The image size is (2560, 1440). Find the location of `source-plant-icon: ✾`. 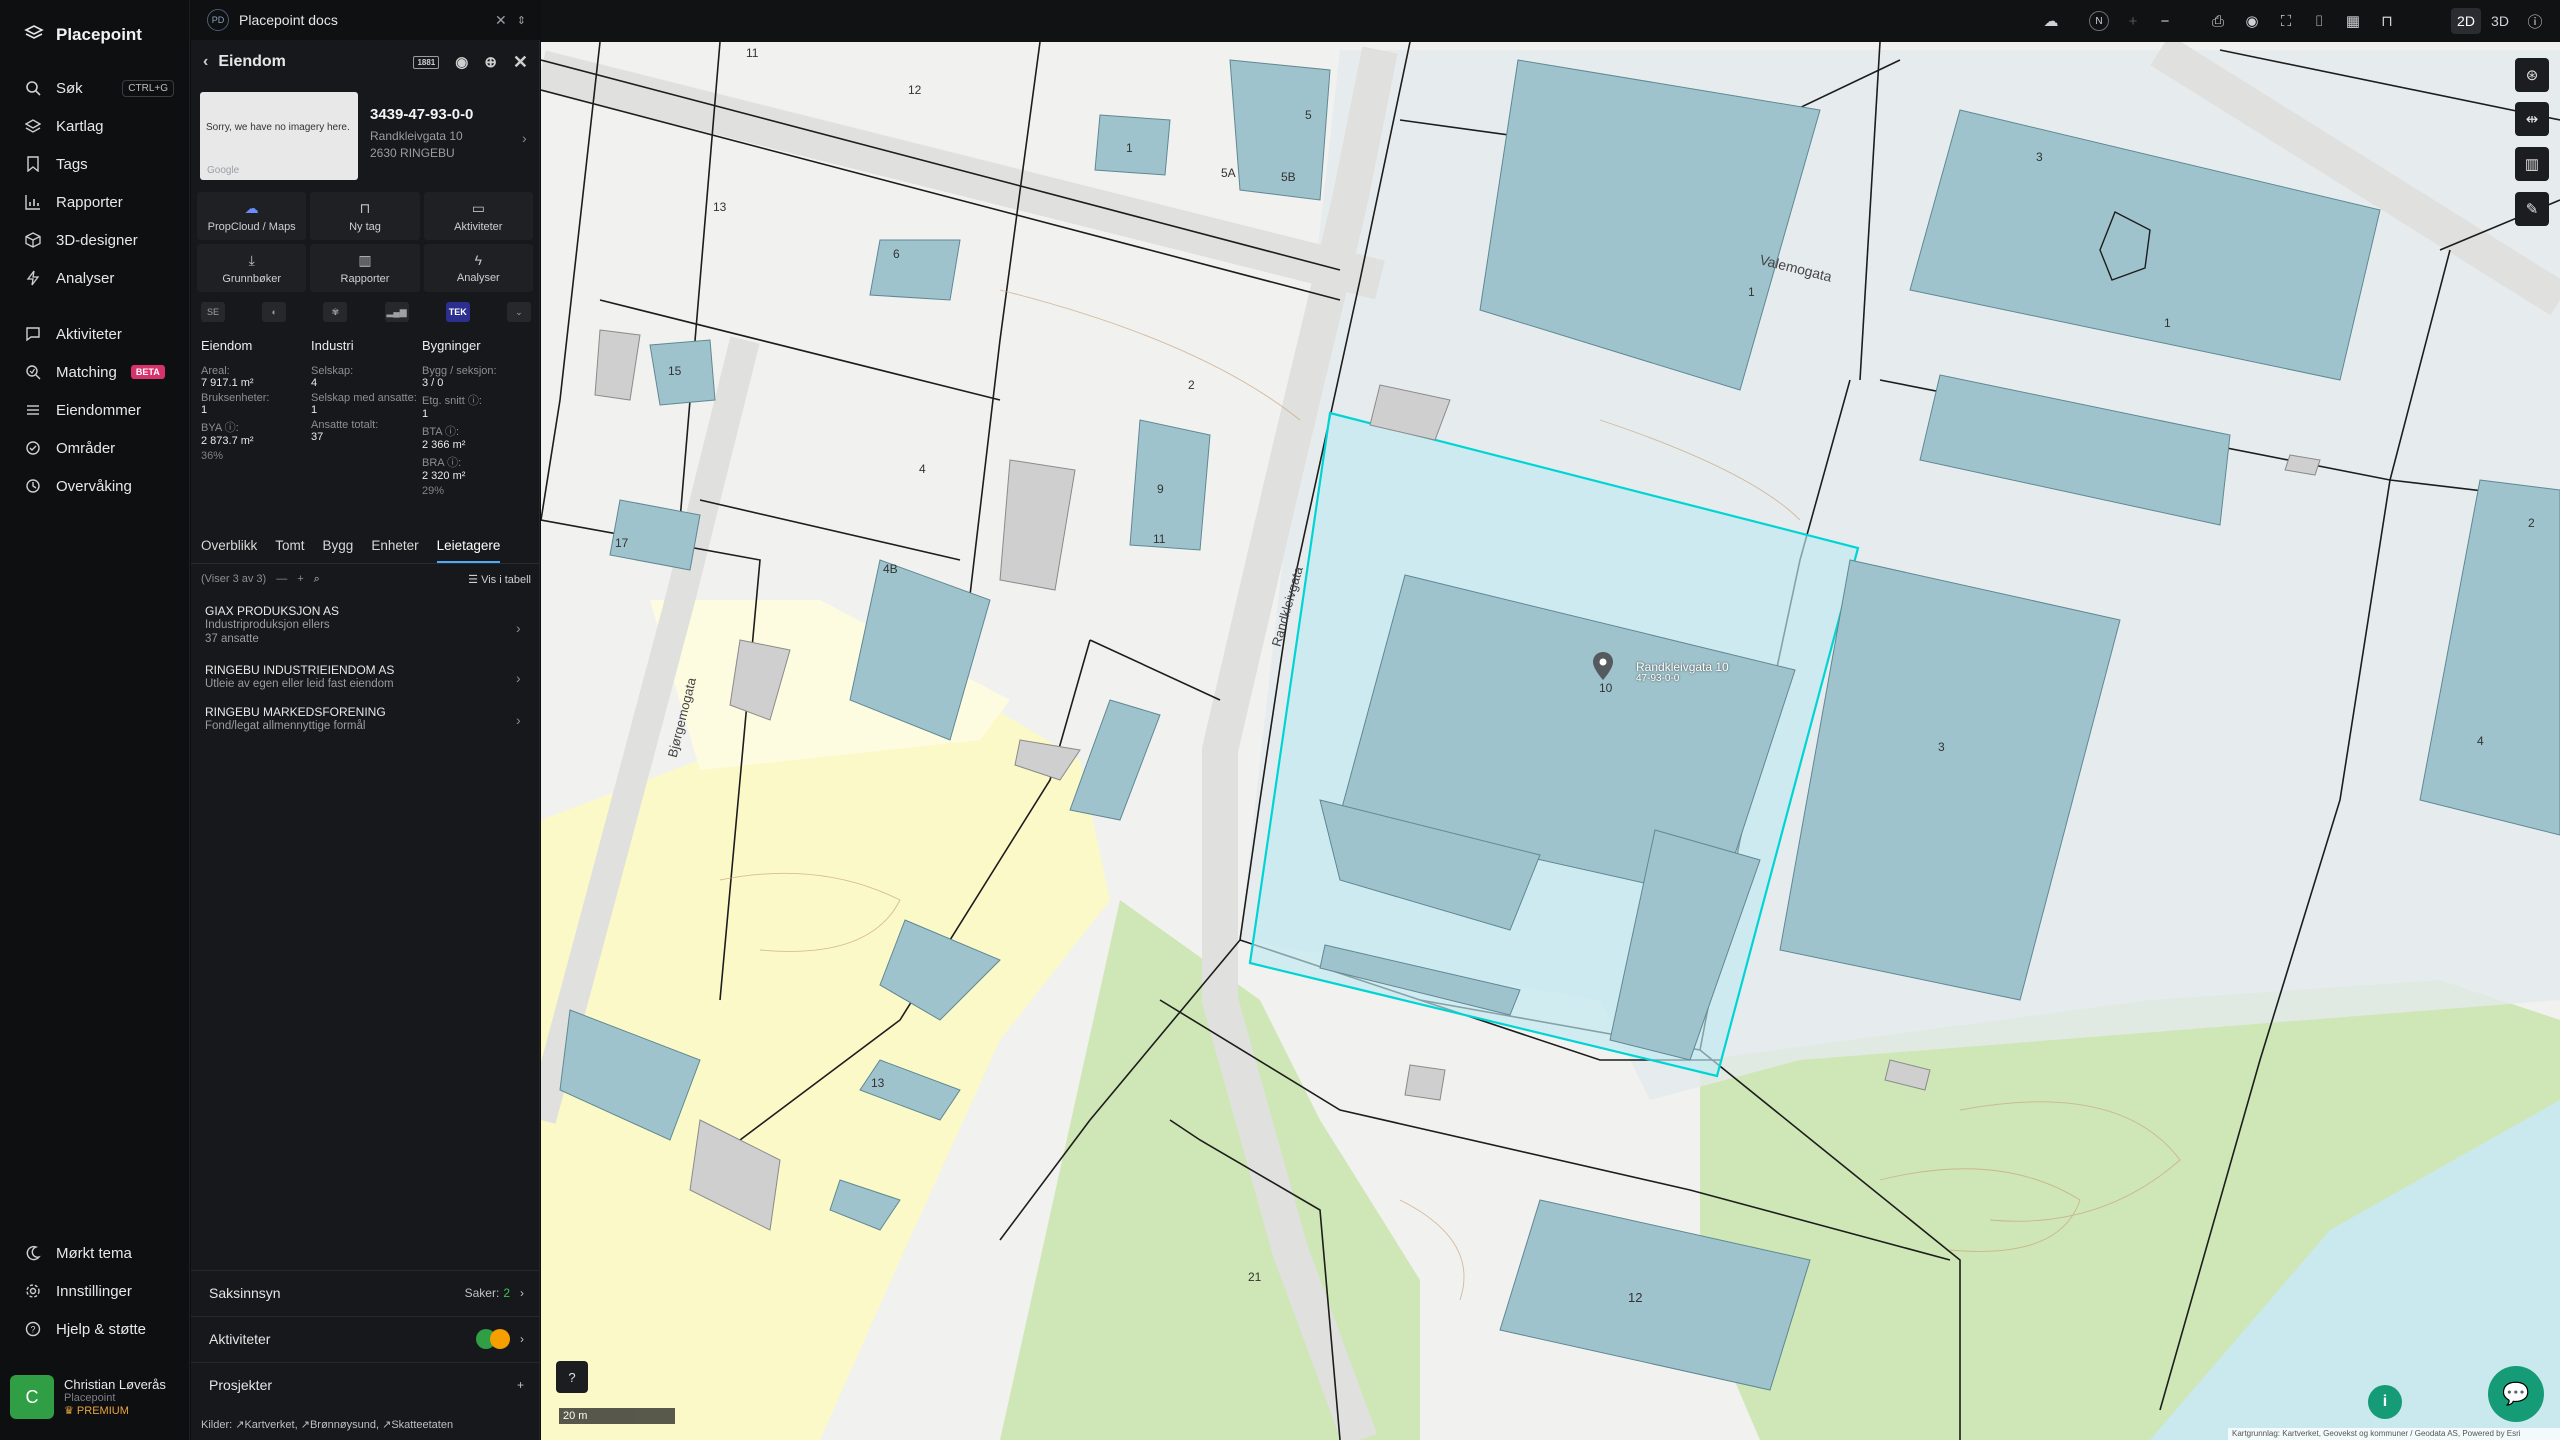

source-plant-icon: ✾ is located at coordinates (335, 312).